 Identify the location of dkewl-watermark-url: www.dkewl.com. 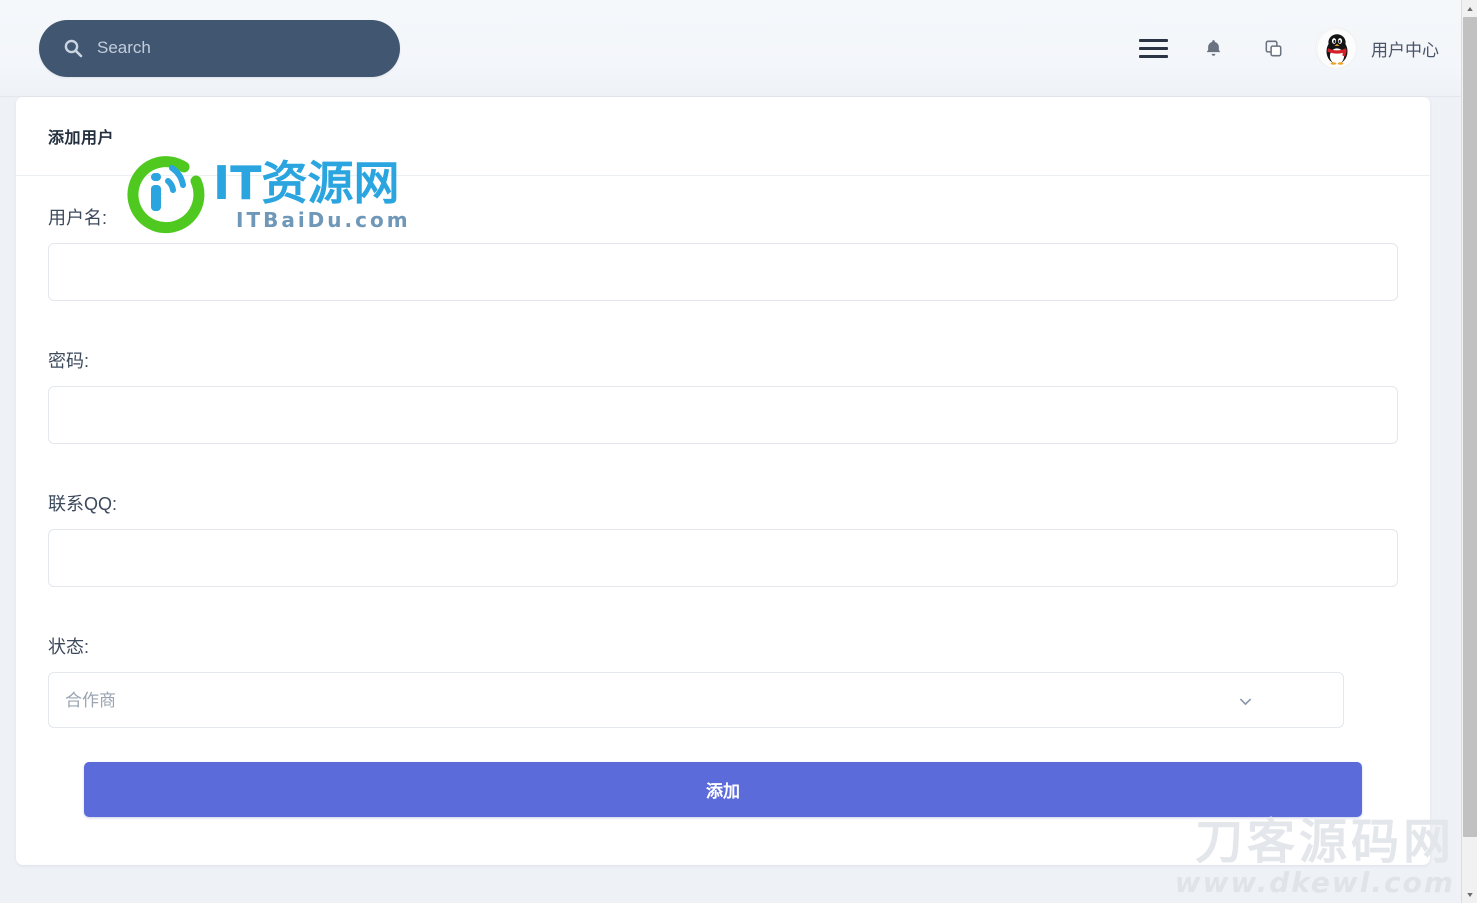
(1314, 882).